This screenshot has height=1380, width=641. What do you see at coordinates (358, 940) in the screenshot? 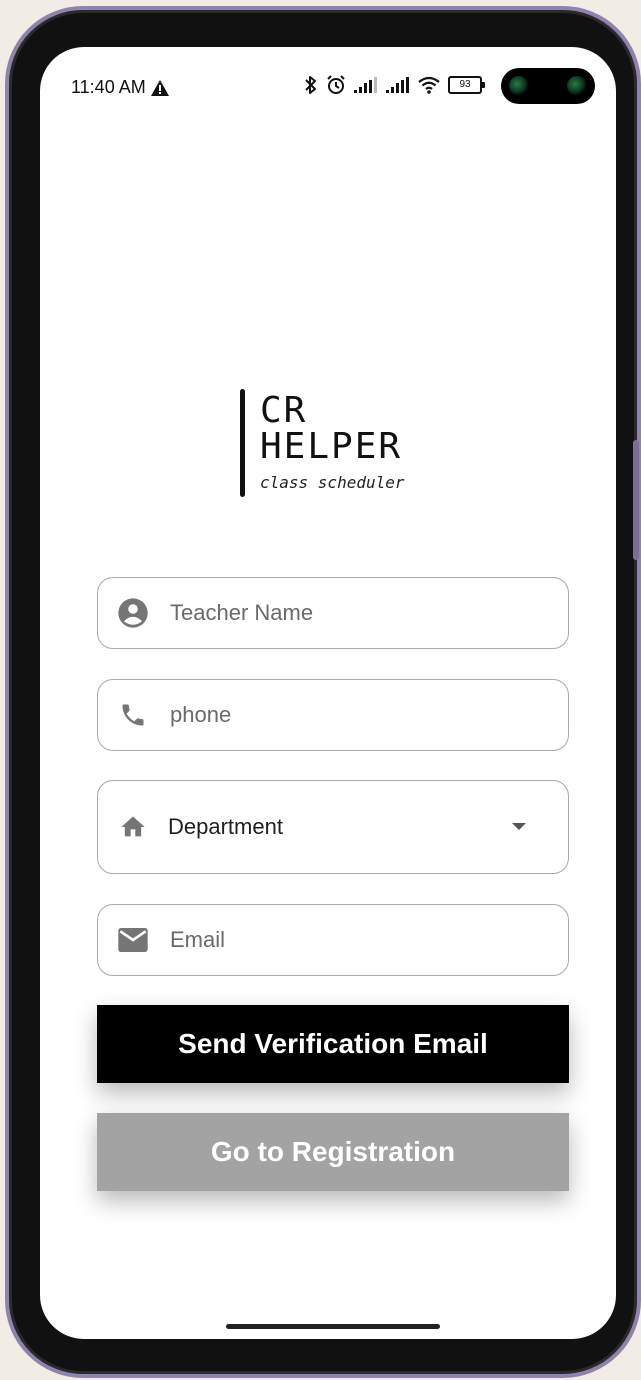
I see `email-input` at bounding box center [358, 940].